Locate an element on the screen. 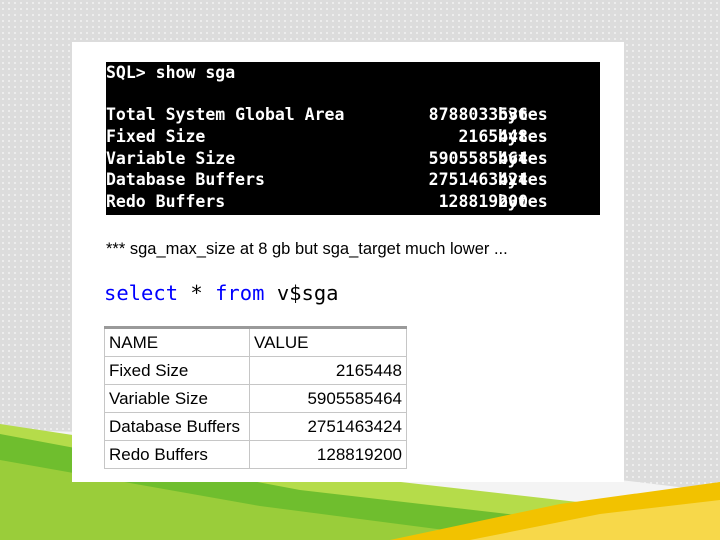  cell-value: 2165448 is located at coordinates (328, 370).